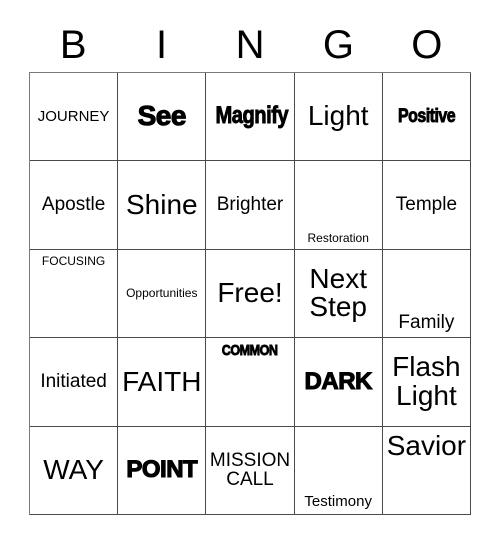 This screenshot has width=500, height=544. I want to click on bingo-cell-r5c3: MISSION CALL, so click(250, 470).